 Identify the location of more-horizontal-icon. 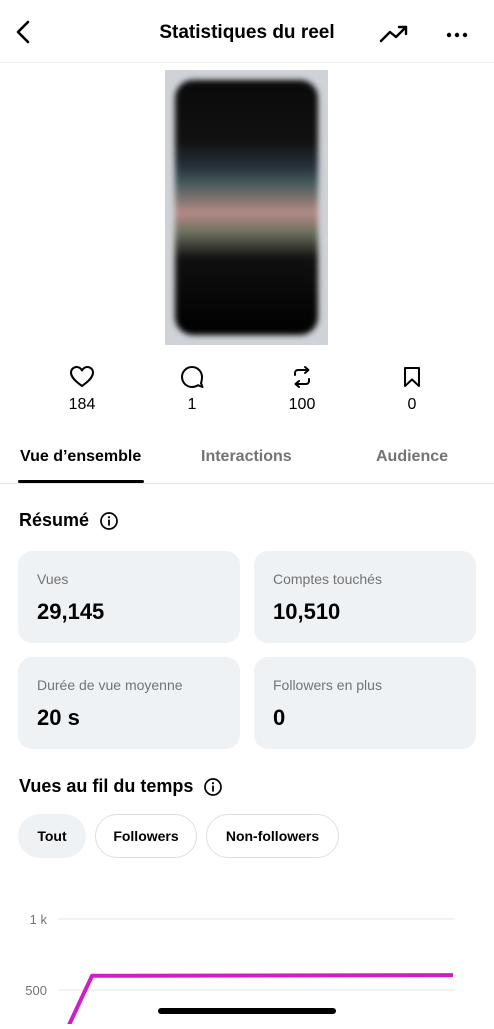
(457, 35).